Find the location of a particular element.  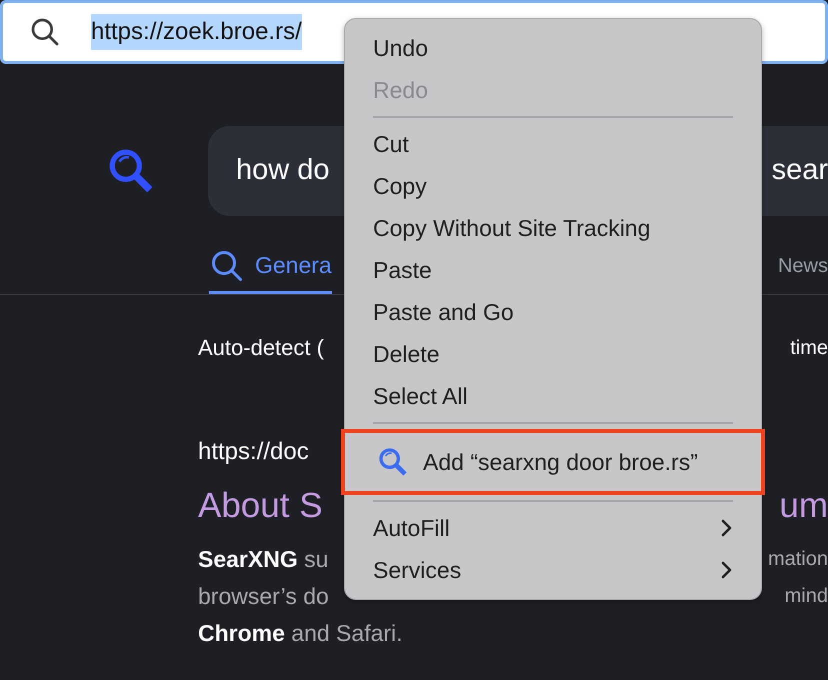

snippet-text: mind is located at coordinates (806, 596).